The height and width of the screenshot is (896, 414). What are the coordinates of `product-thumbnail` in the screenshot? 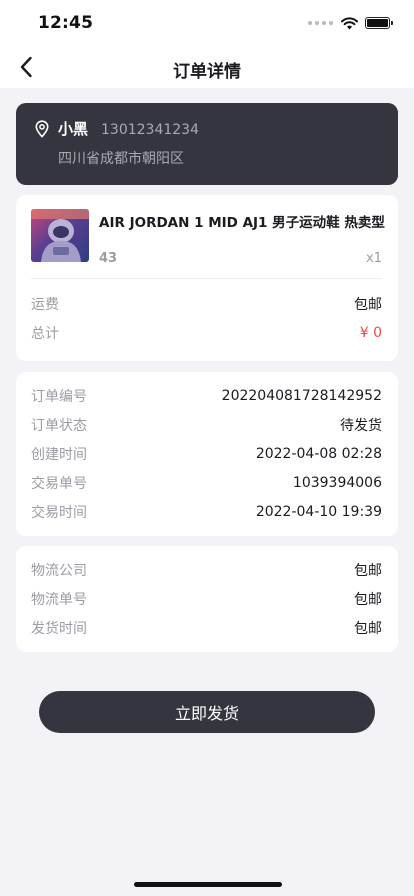 It's located at (60, 235).